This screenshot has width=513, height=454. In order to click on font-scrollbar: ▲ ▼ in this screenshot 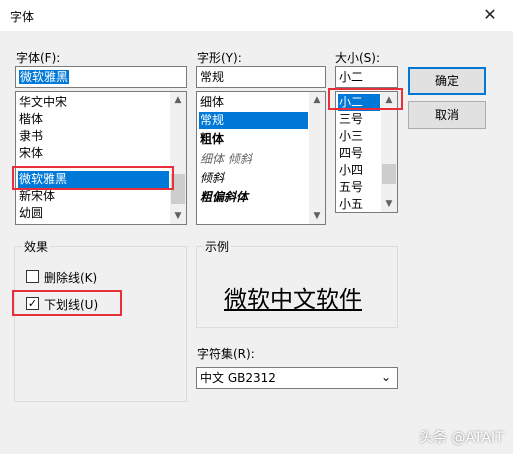, I will do `click(178, 158)`.